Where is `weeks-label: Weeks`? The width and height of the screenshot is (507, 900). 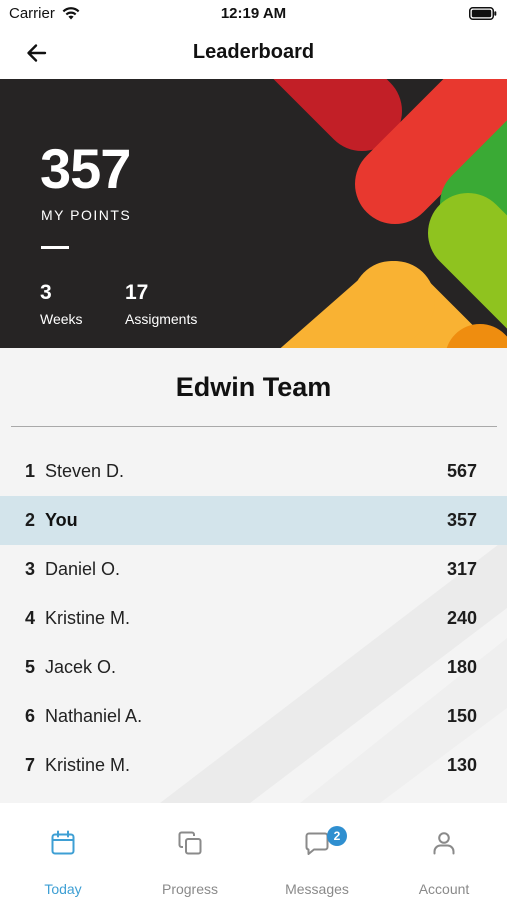
weeks-label: Weeks is located at coordinates (61, 319).